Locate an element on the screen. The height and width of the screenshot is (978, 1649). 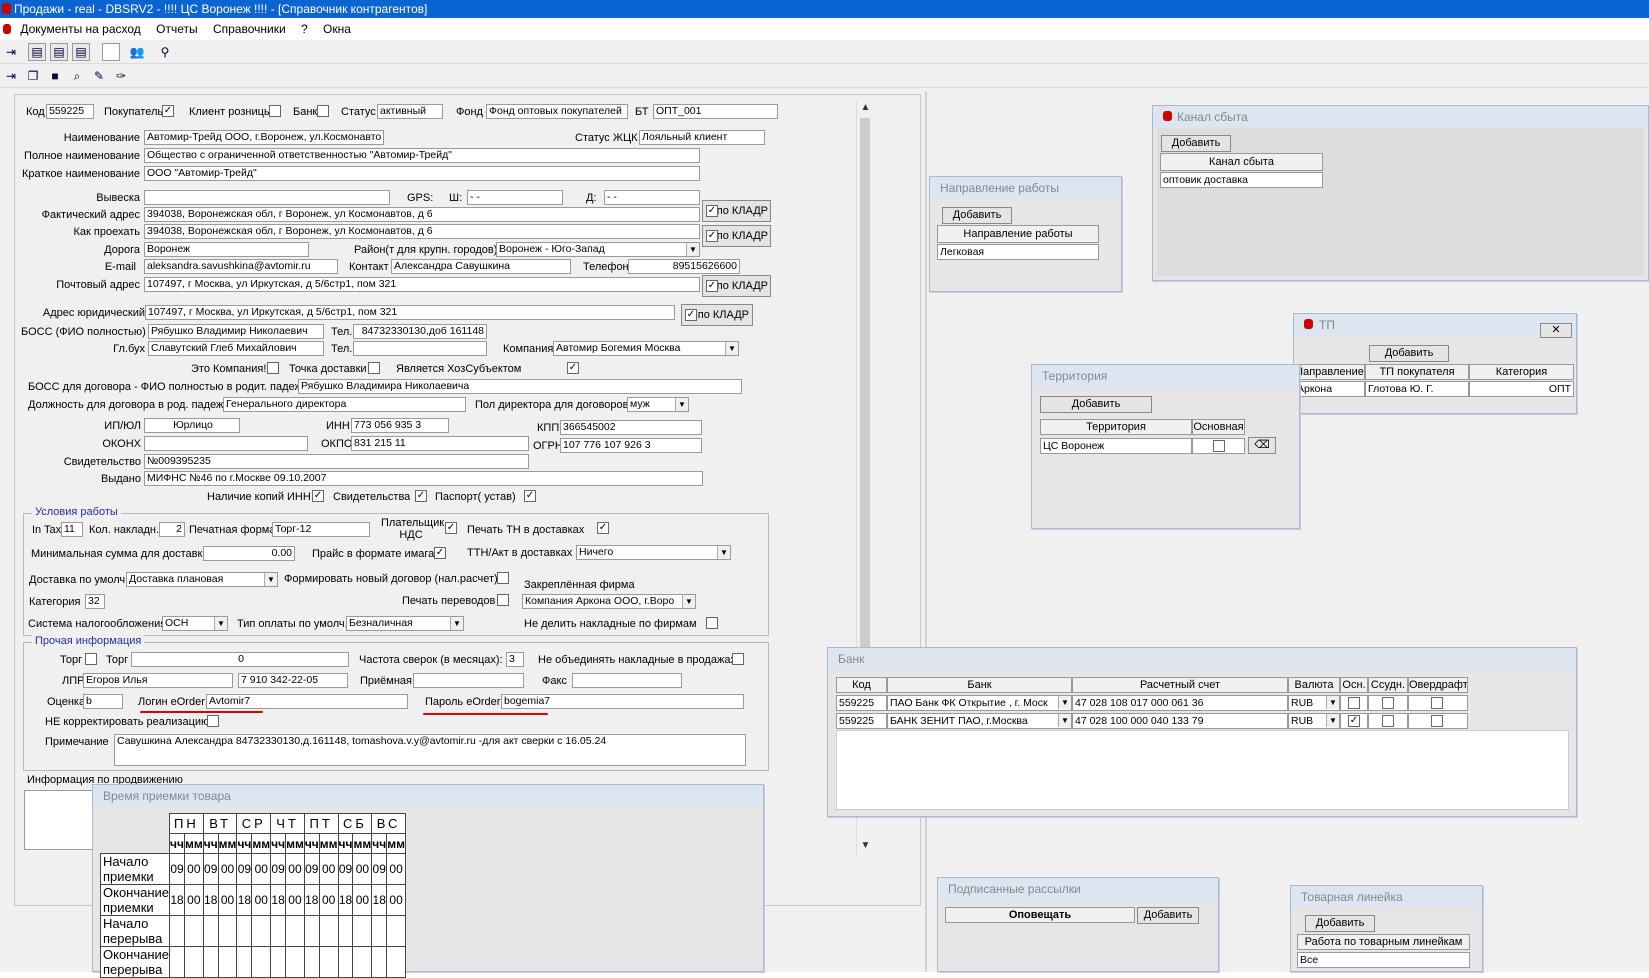
zhck-field: Лояльный клиент is located at coordinates (702, 137).